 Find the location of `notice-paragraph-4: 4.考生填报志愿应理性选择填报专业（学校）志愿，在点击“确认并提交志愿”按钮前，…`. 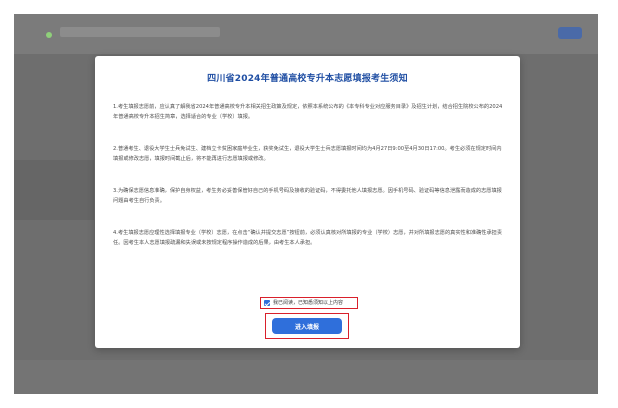

notice-paragraph-4: 4.考生填报志愿应理性选择填报专业（学校）志愿，在点击“确认并提交志愿”按钮前，… is located at coordinates (308, 238).